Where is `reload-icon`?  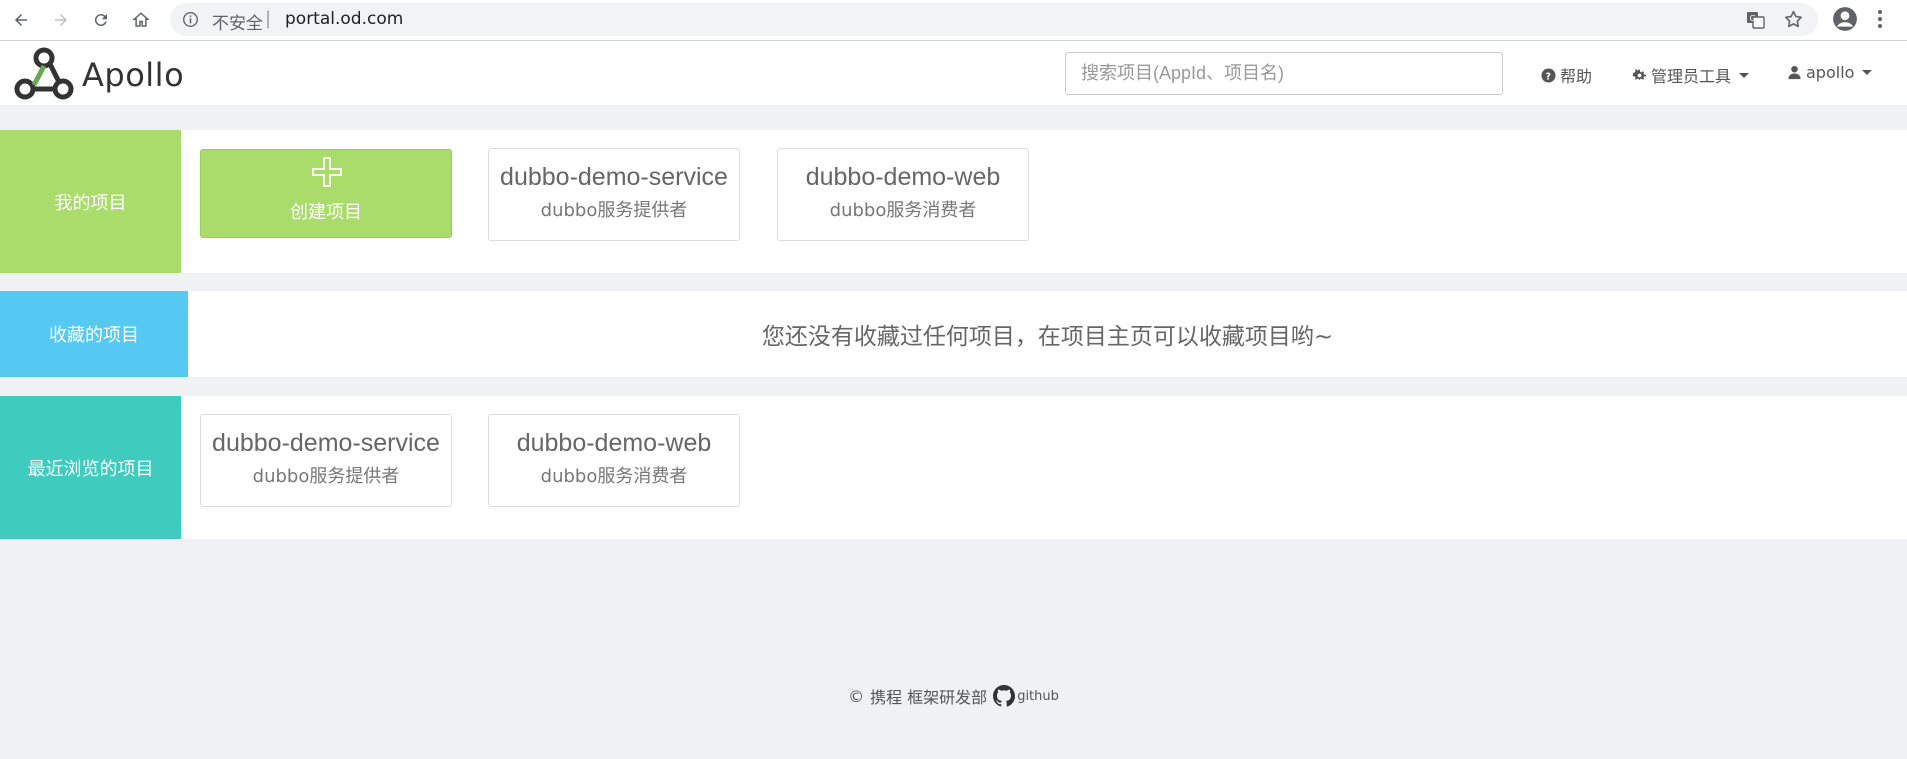 reload-icon is located at coordinates (101, 20).